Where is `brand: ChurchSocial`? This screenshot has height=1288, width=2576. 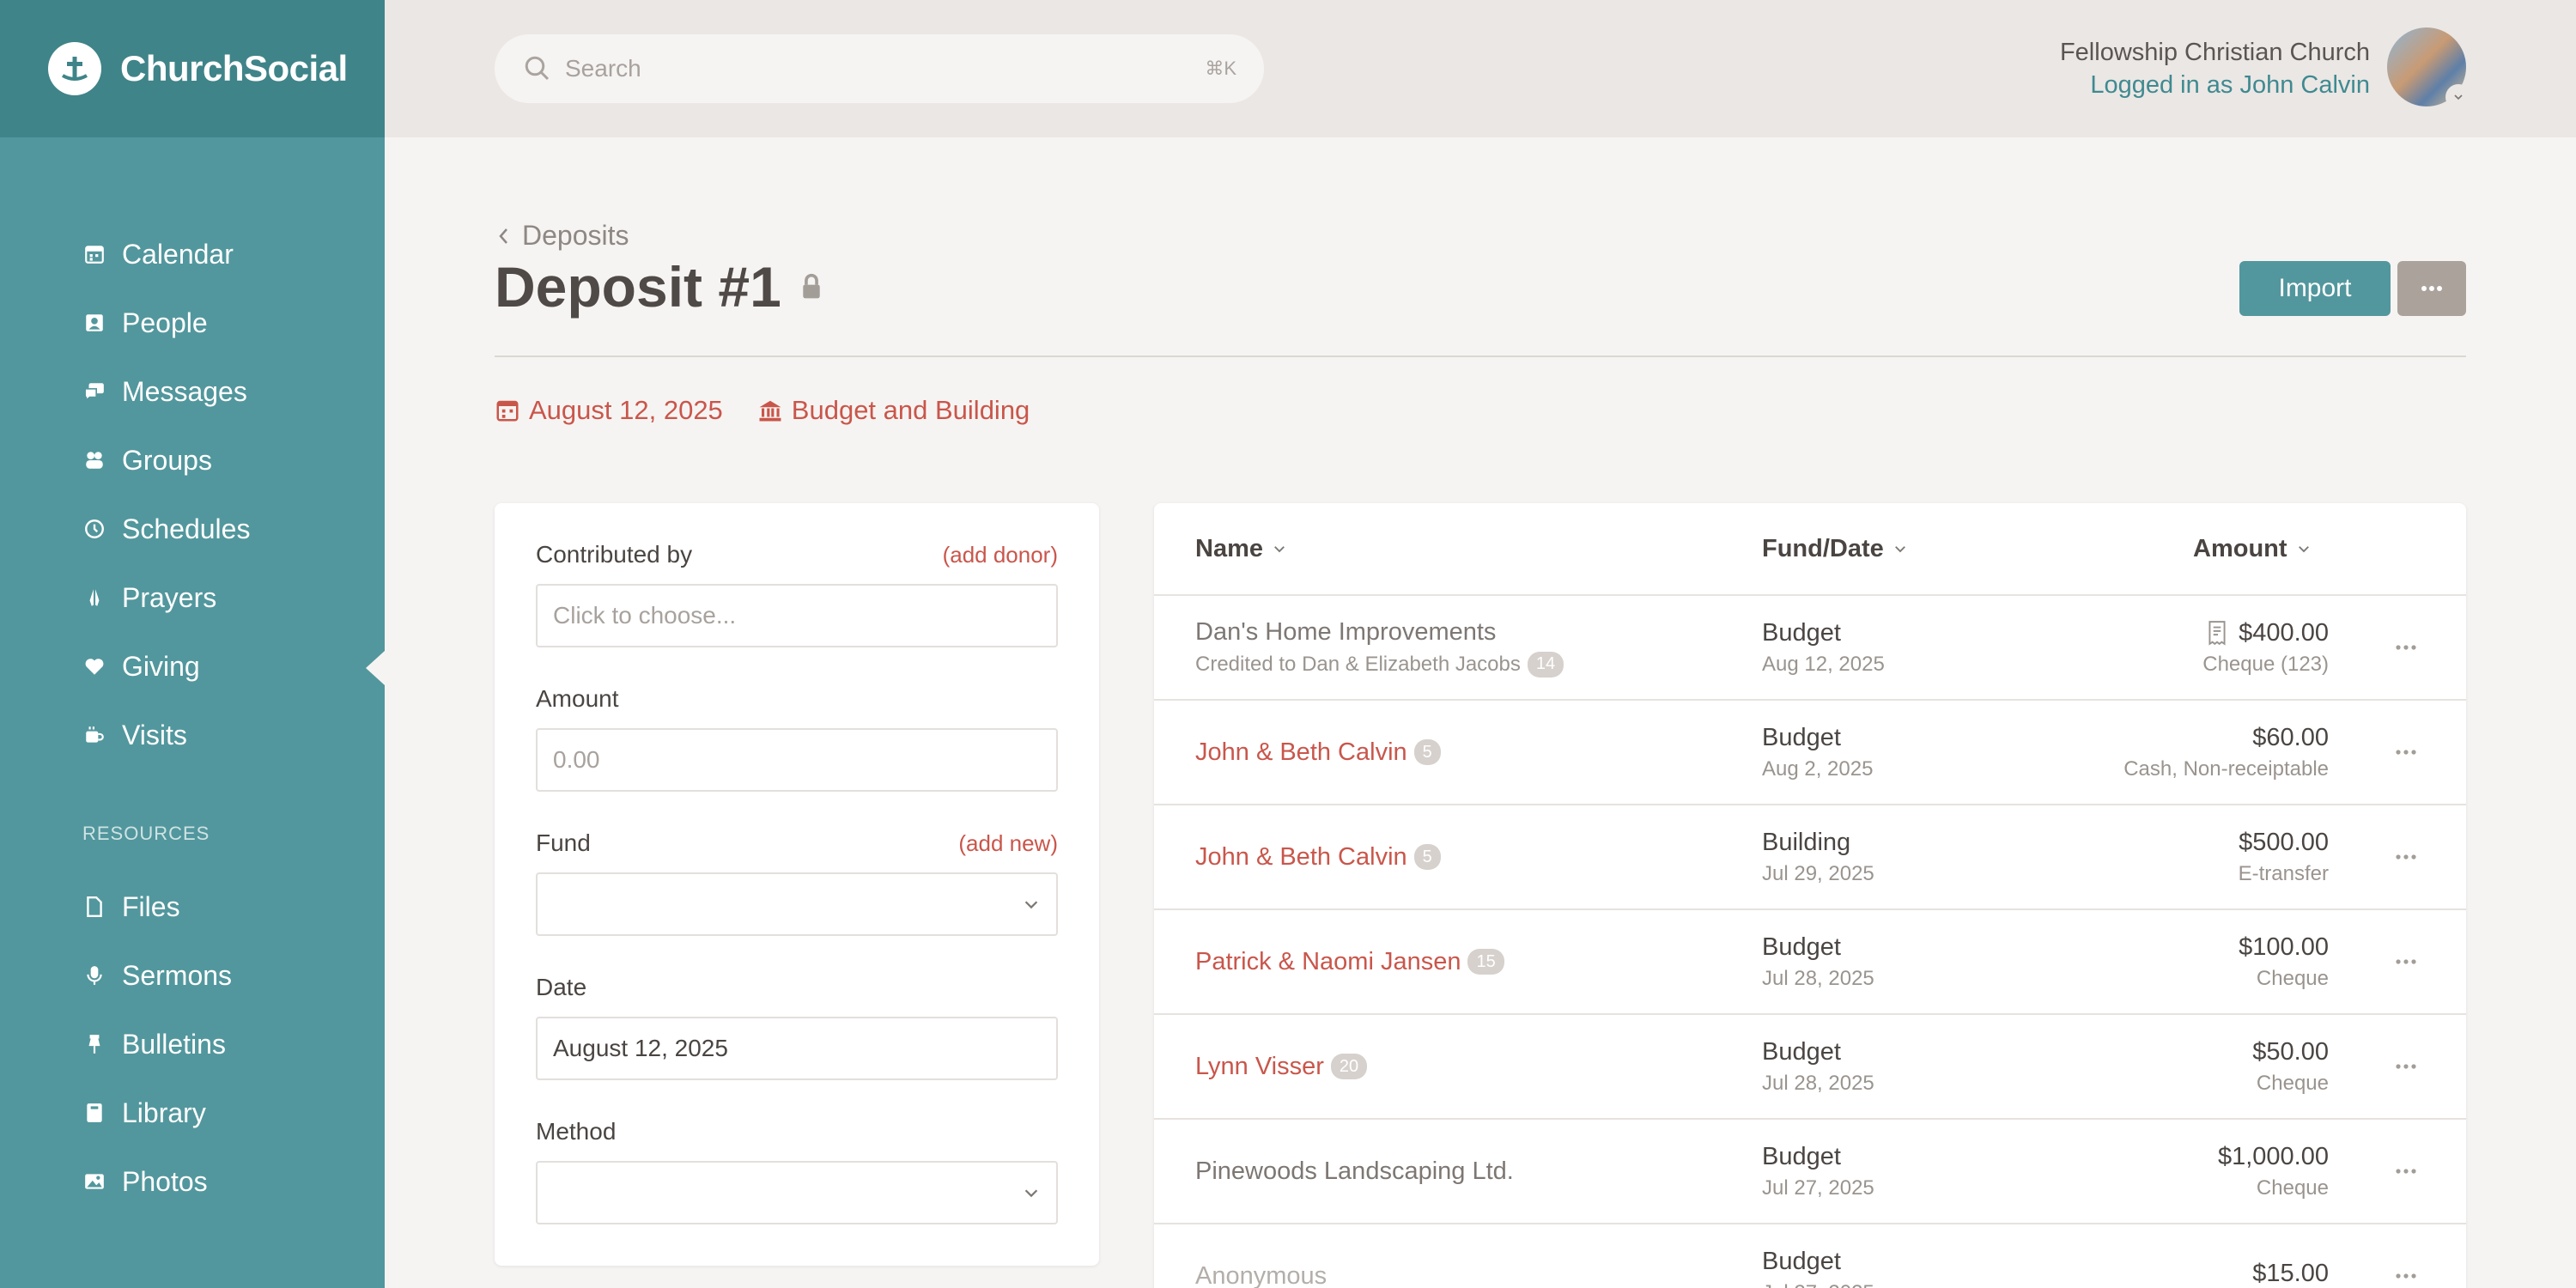 brand: ChurchSocial is located at coordinates (192, 69).